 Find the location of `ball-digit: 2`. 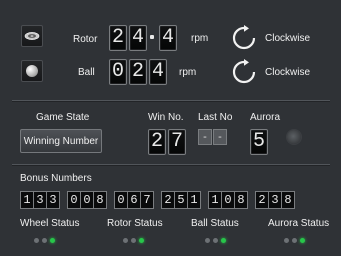

ball-digit: 2 is located at coordinates (138, 72).